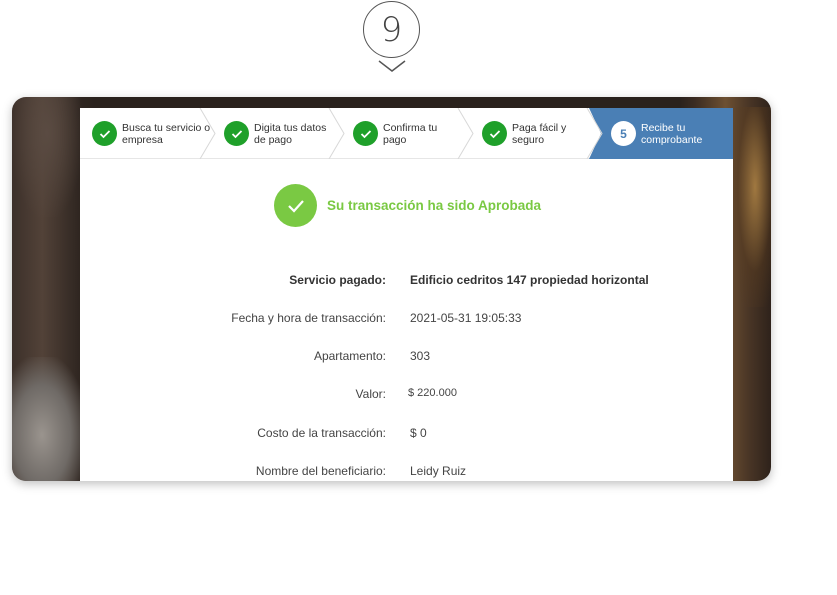 The image size is (837, 595). What do you see at coordinates (432, 393) in the screenshot?
I see `detail-value: $ 220.000` at bounding box center [432, 393].